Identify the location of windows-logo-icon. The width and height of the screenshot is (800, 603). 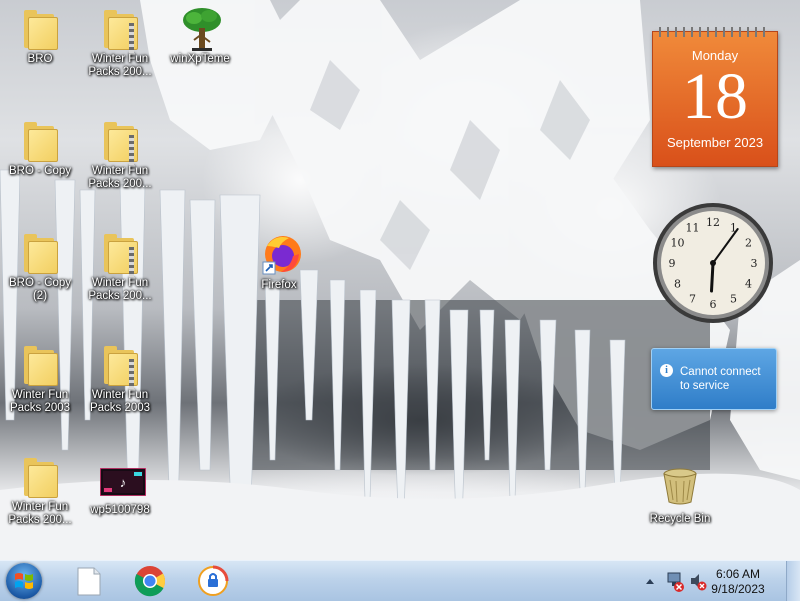
(24, 581).